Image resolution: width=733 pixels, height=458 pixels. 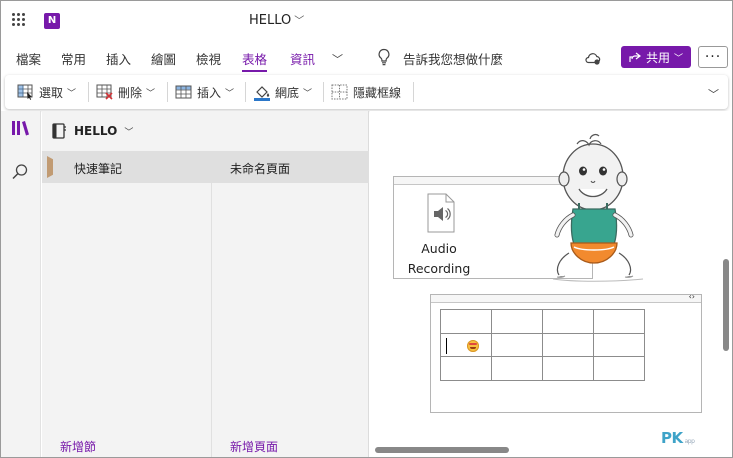 What do you see at coordinates (104, 92) in the screenshot?
I see `table-delete-icon` at bounding box center [104, 92].